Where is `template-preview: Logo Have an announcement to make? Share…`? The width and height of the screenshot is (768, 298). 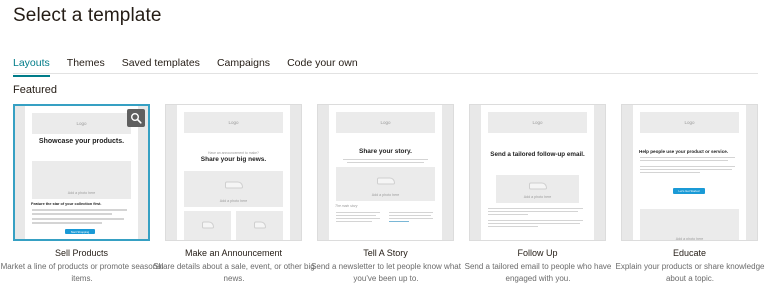 template-preview: Logo Have an announcement to make? Share… is located at coordinates (233, 172).